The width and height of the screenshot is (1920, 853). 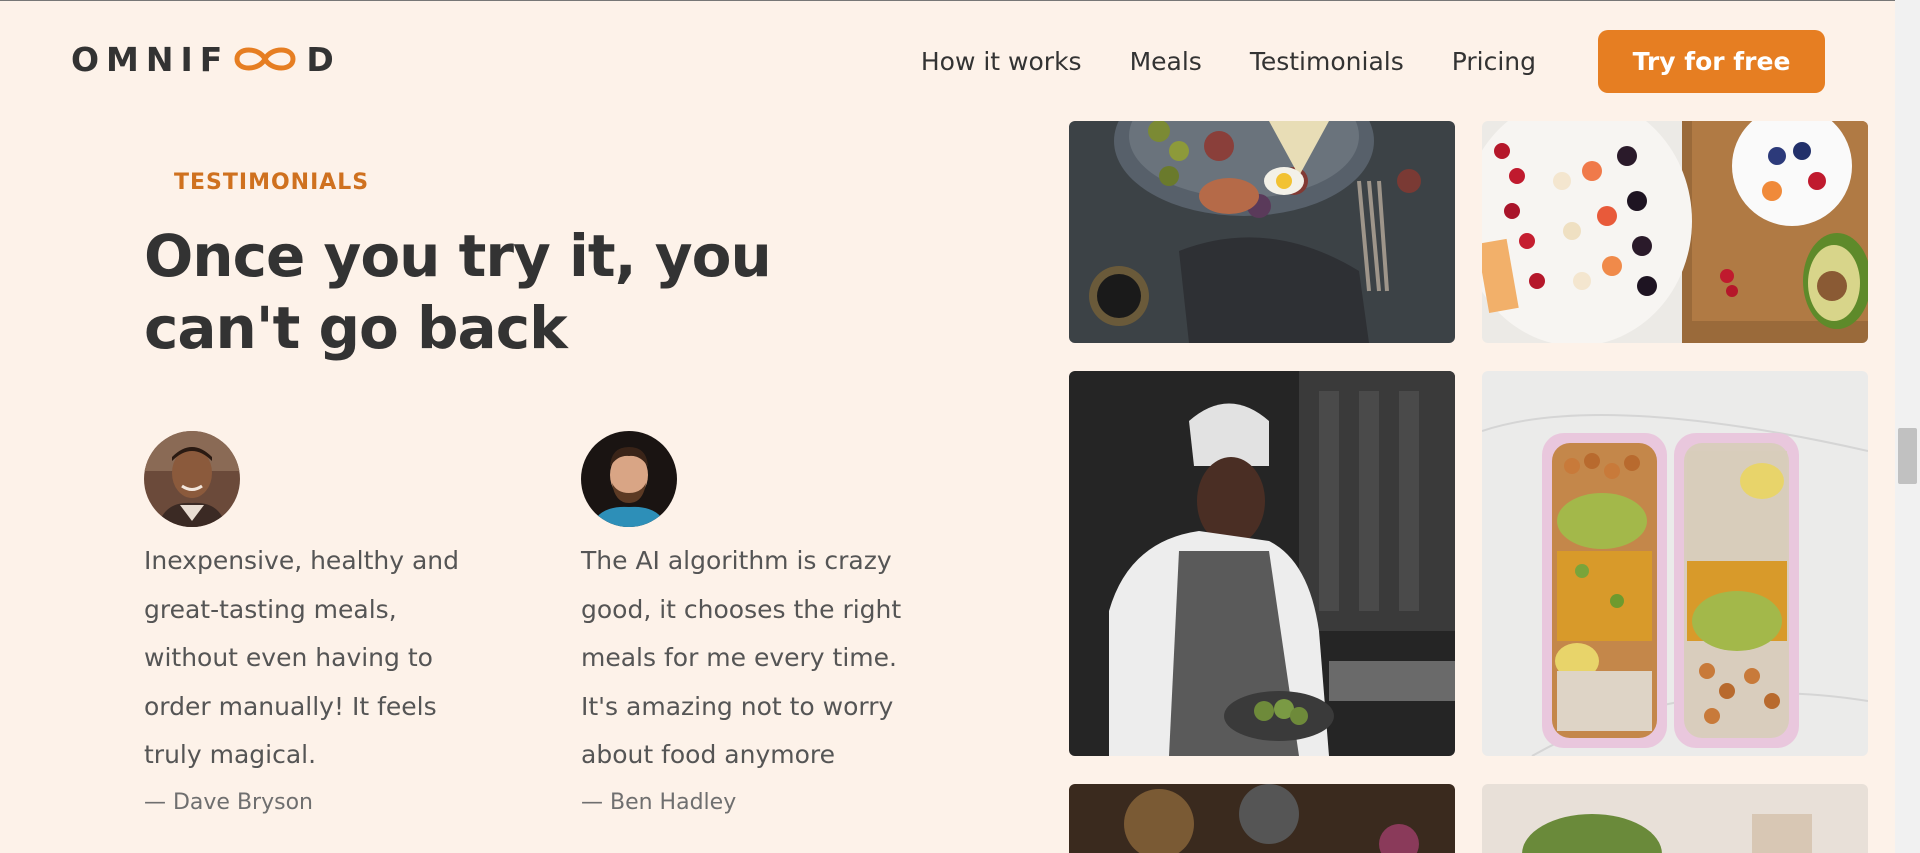 I want to click on infinity-logo-icon, so click(x=265, y=59).